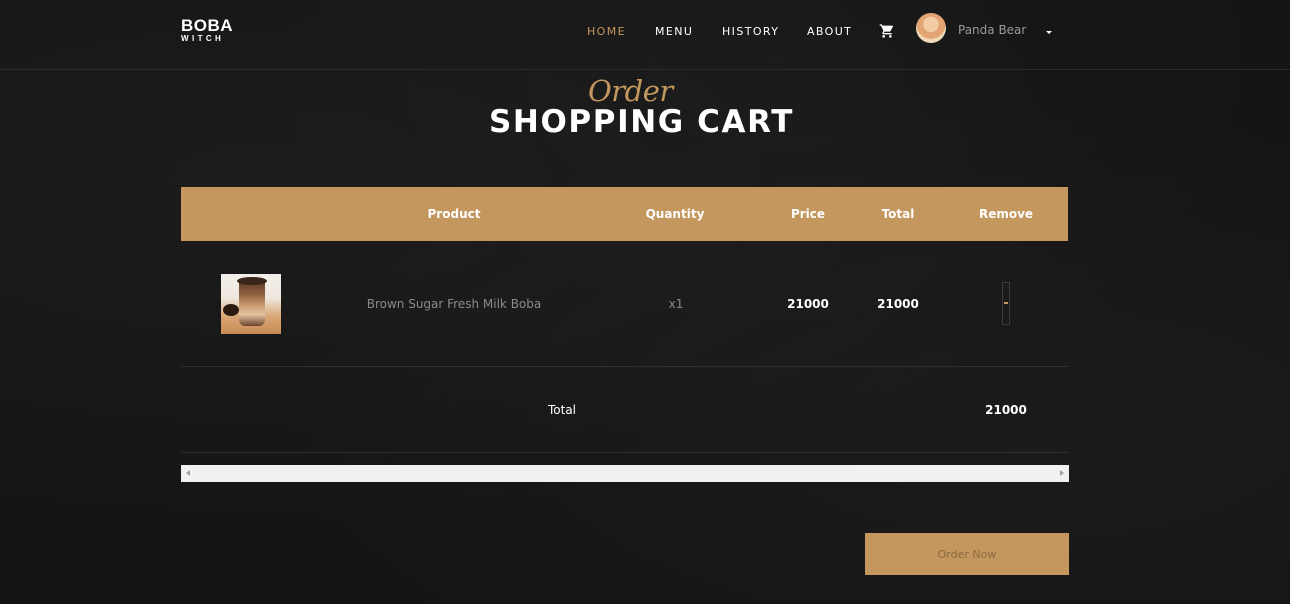 Image resolution: width=1290 pixels, height=604 pixels. What do you see at coordinates (203, 38) in the screenshot?
I see `brand-logo-bottom: WITCH` at bounding box center [203, 38].